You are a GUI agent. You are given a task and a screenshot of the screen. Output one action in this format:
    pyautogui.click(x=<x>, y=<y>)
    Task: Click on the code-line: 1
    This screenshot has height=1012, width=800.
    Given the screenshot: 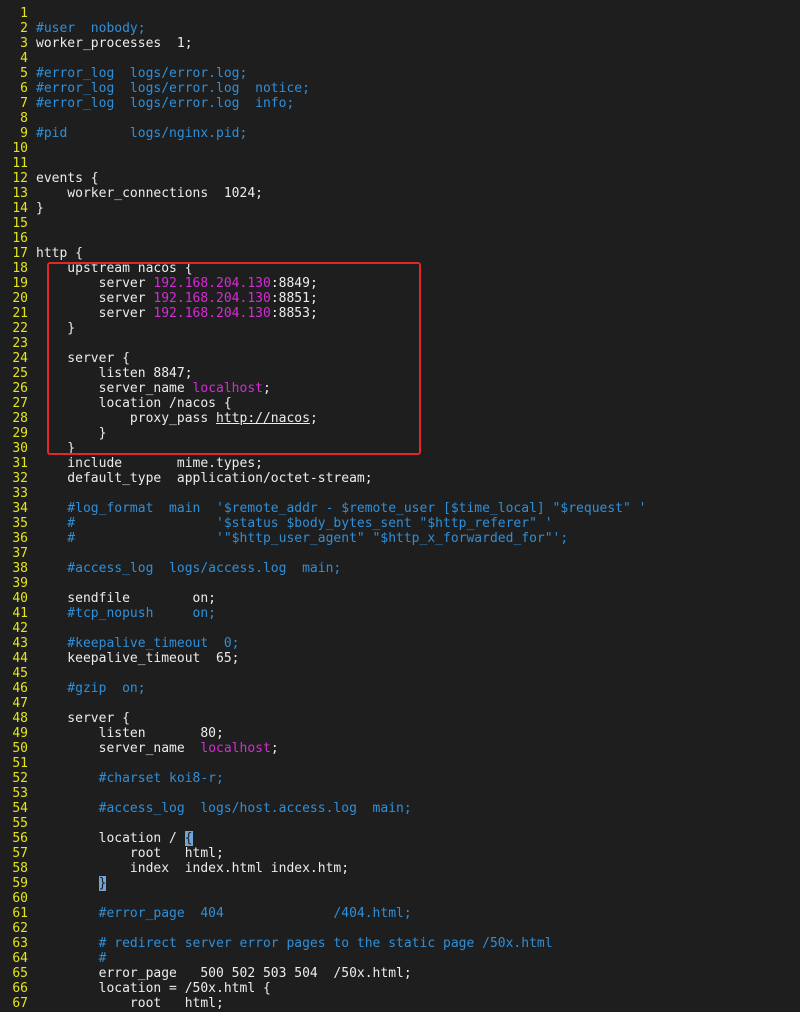 What is the action you would take?
    pyautogui.click(x=400, y=13)
    